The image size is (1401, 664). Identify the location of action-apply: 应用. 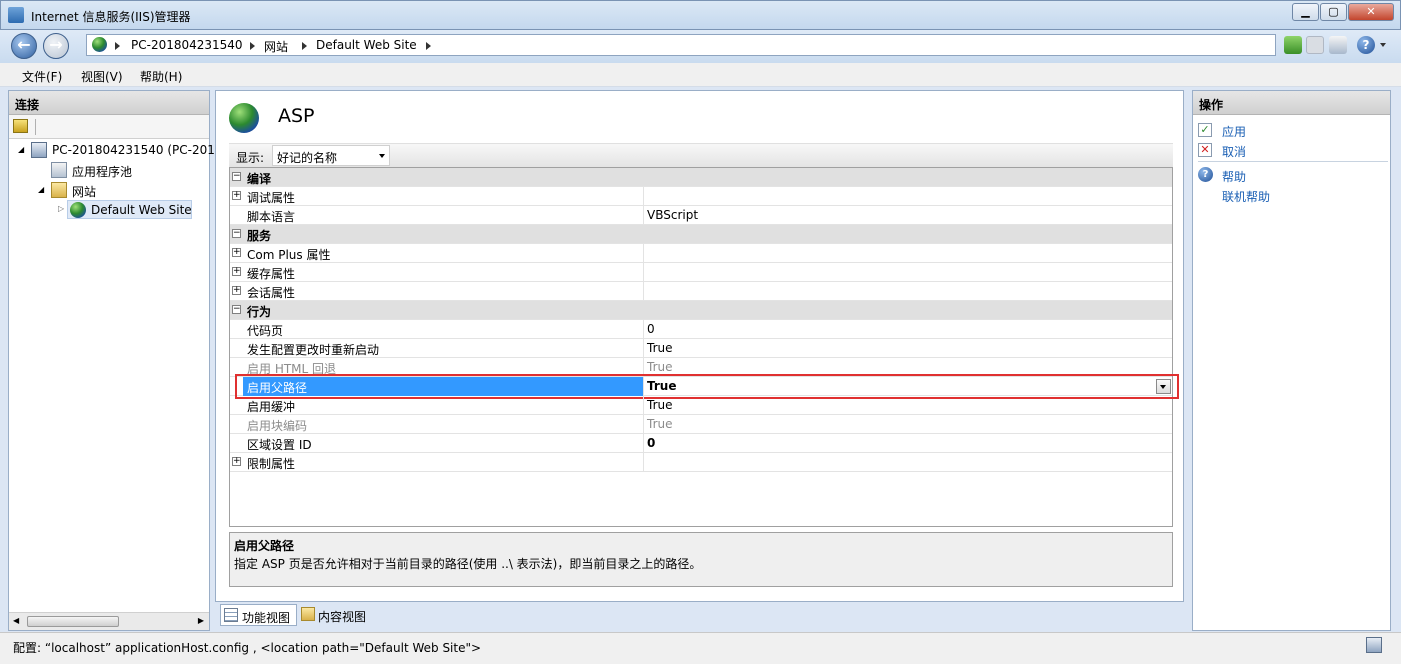
(1234, 131).